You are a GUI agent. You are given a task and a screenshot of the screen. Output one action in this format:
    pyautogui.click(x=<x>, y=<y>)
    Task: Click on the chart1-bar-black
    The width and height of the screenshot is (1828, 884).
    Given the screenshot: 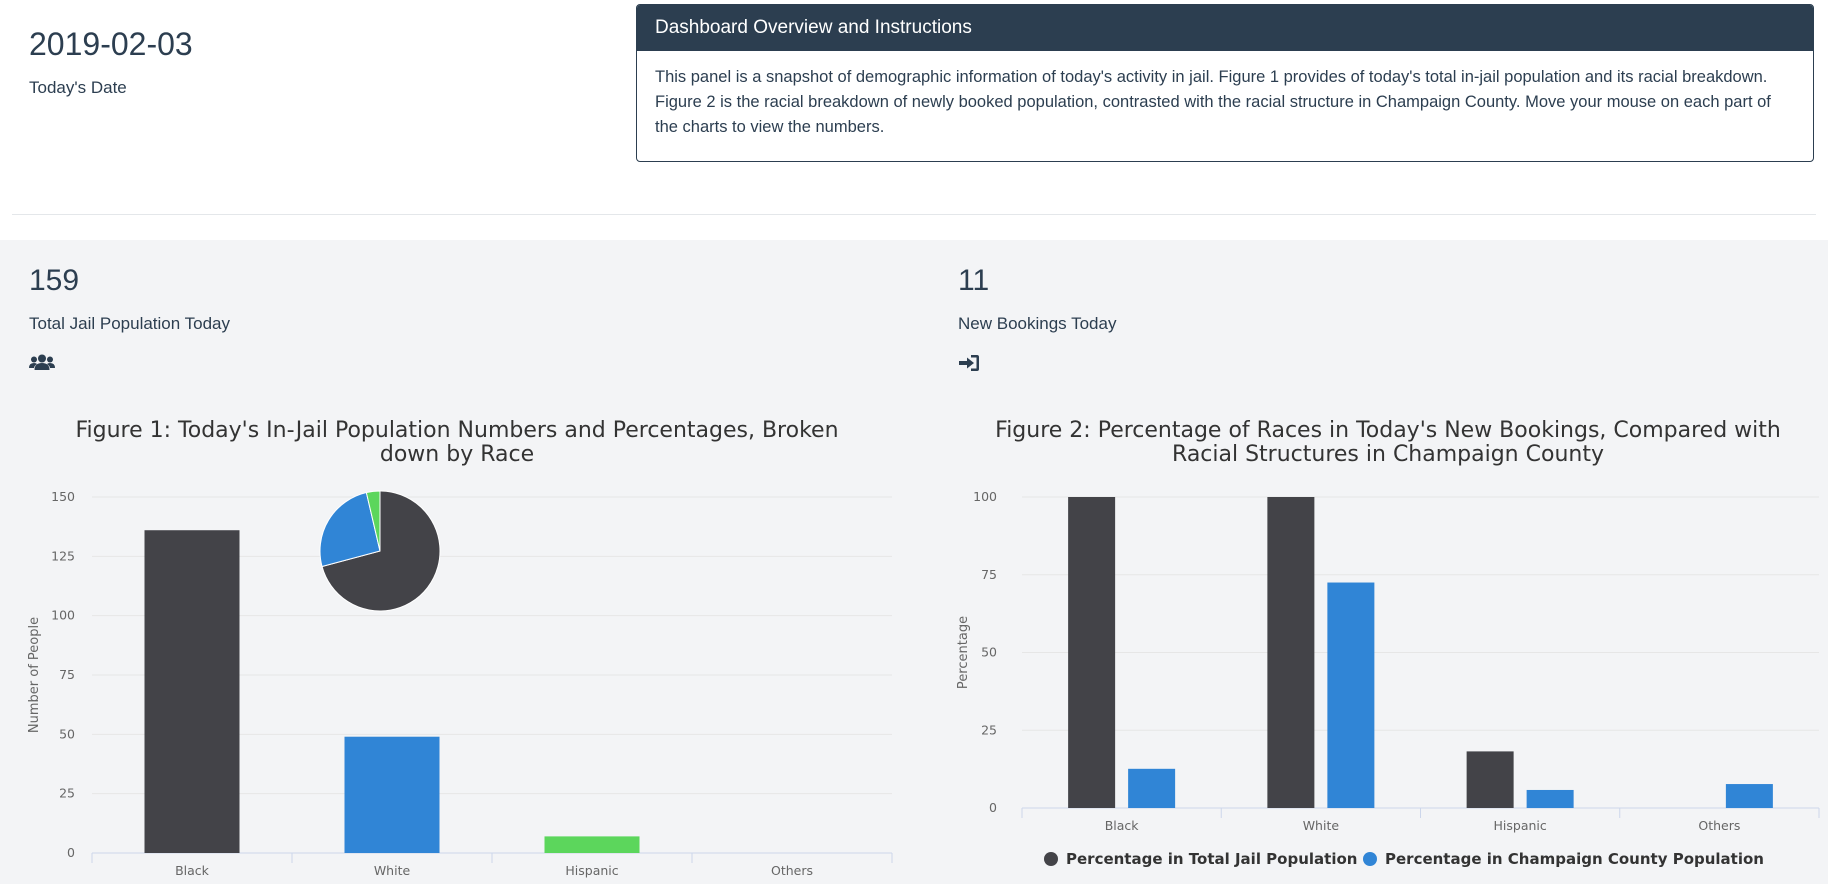 What is the action you would take?
    pyautogui.click(x=192, y=691)
    